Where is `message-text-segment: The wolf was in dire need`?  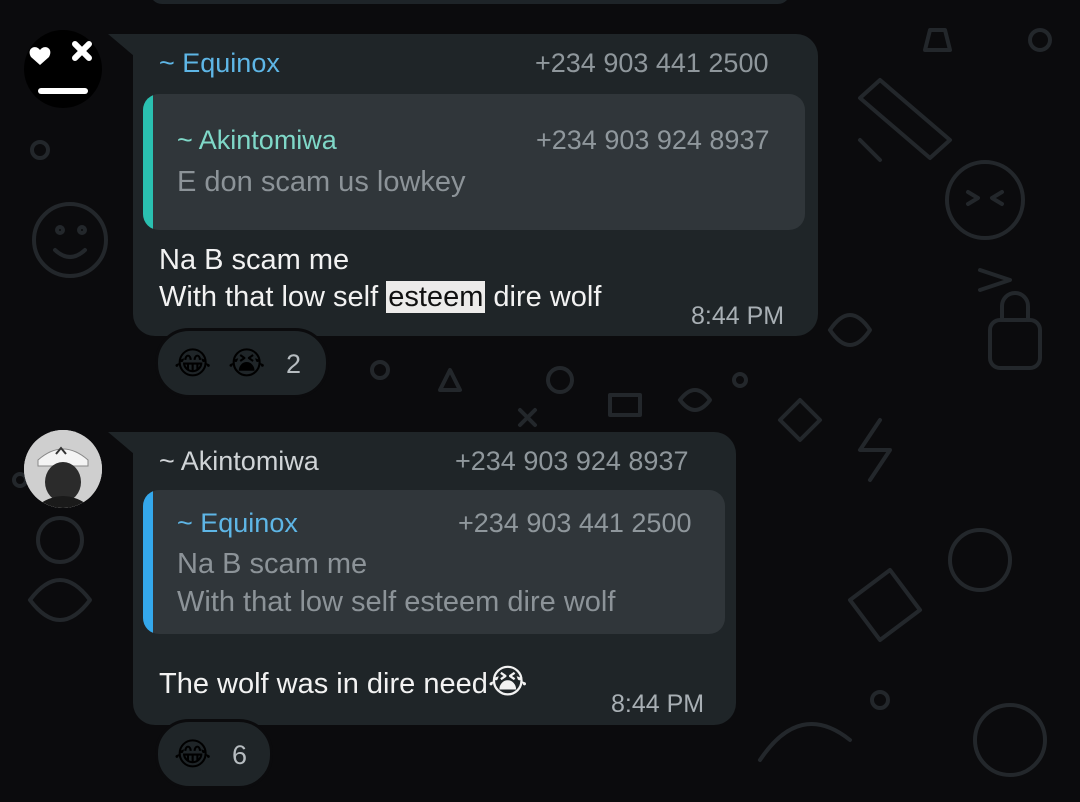
message-text-segment: The wolf was in dire need is located at coordinates (323, 684).